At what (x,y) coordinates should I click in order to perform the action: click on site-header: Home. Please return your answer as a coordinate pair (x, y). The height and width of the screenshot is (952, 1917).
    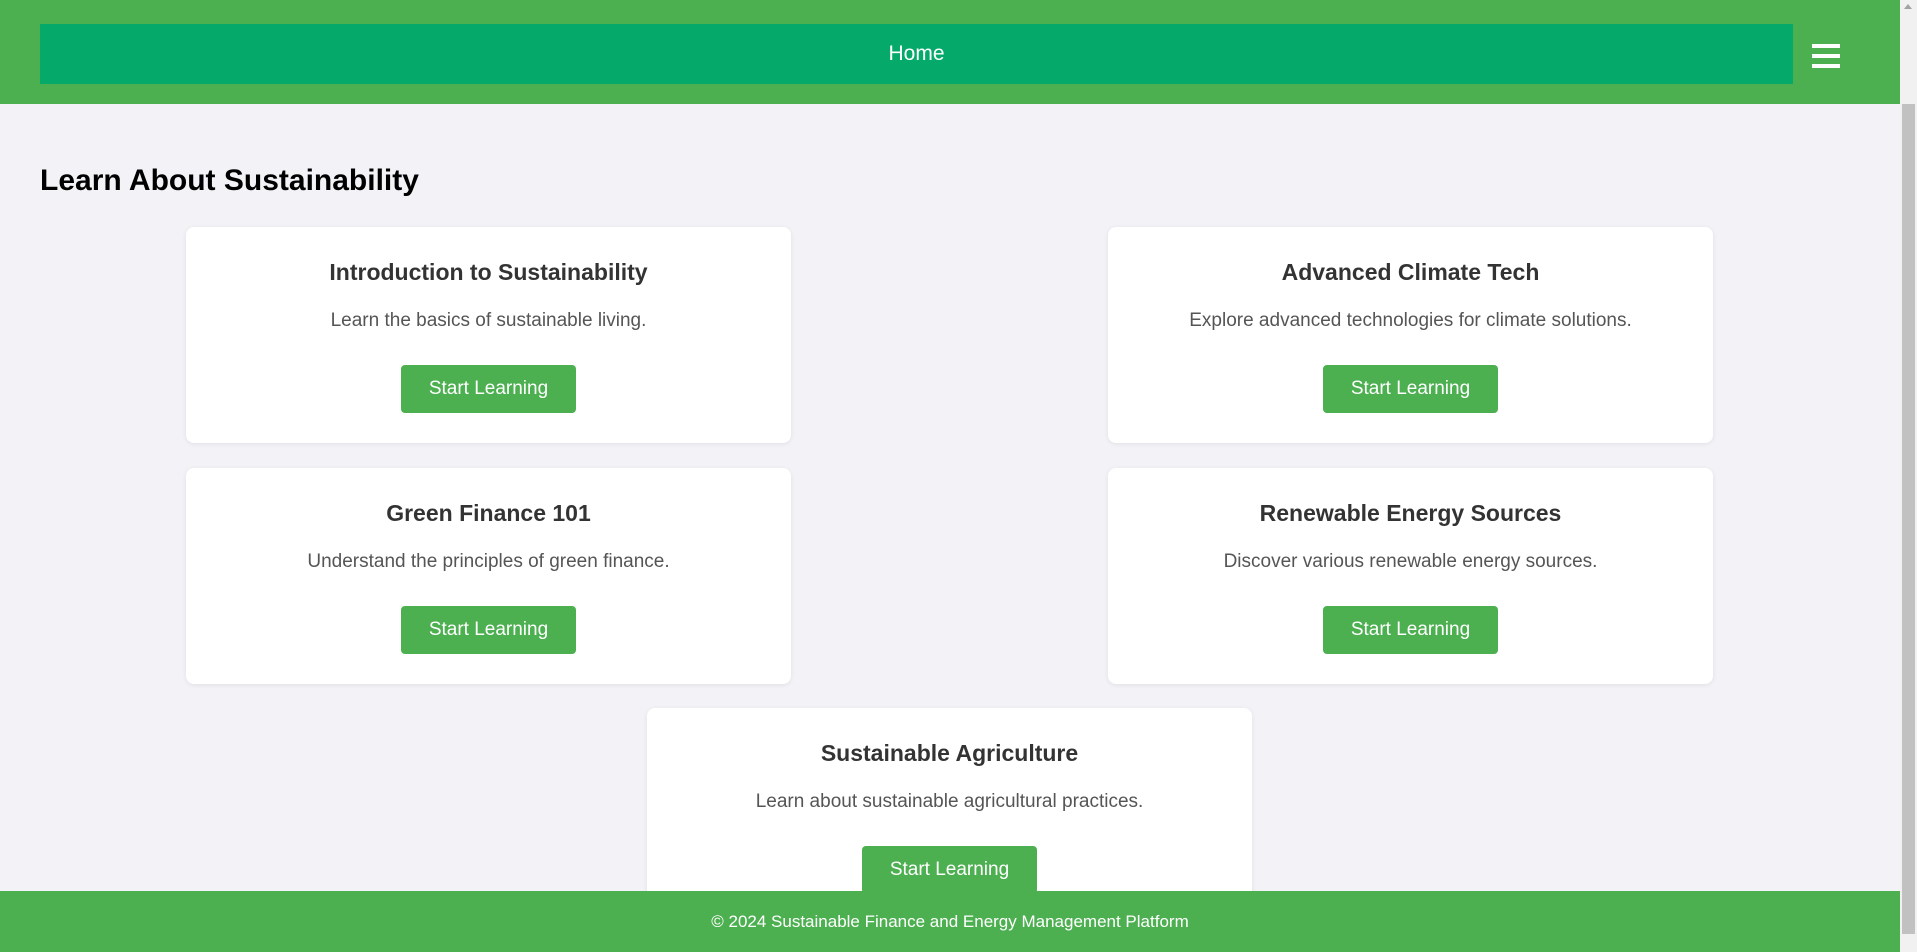
    Looking at the image, I should click on (950, 52).